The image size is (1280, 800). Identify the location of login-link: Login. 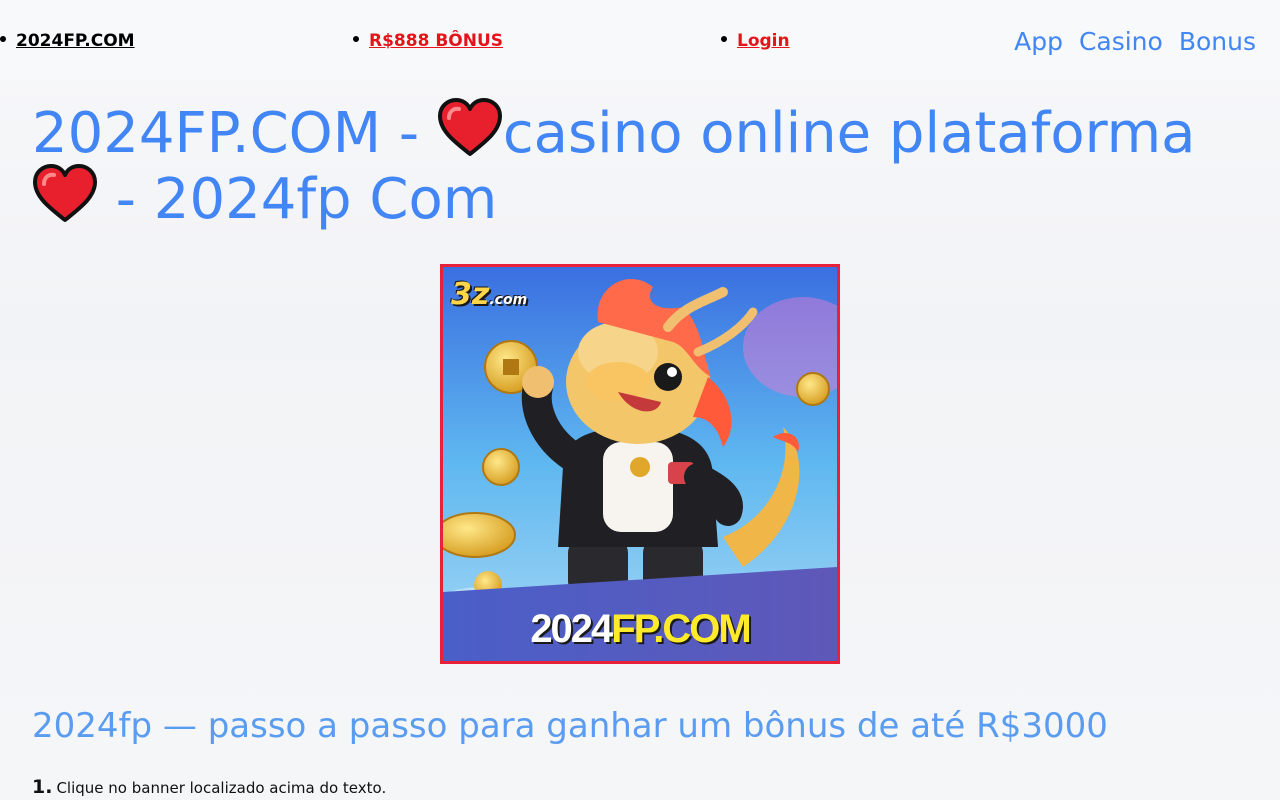
(763, 41).